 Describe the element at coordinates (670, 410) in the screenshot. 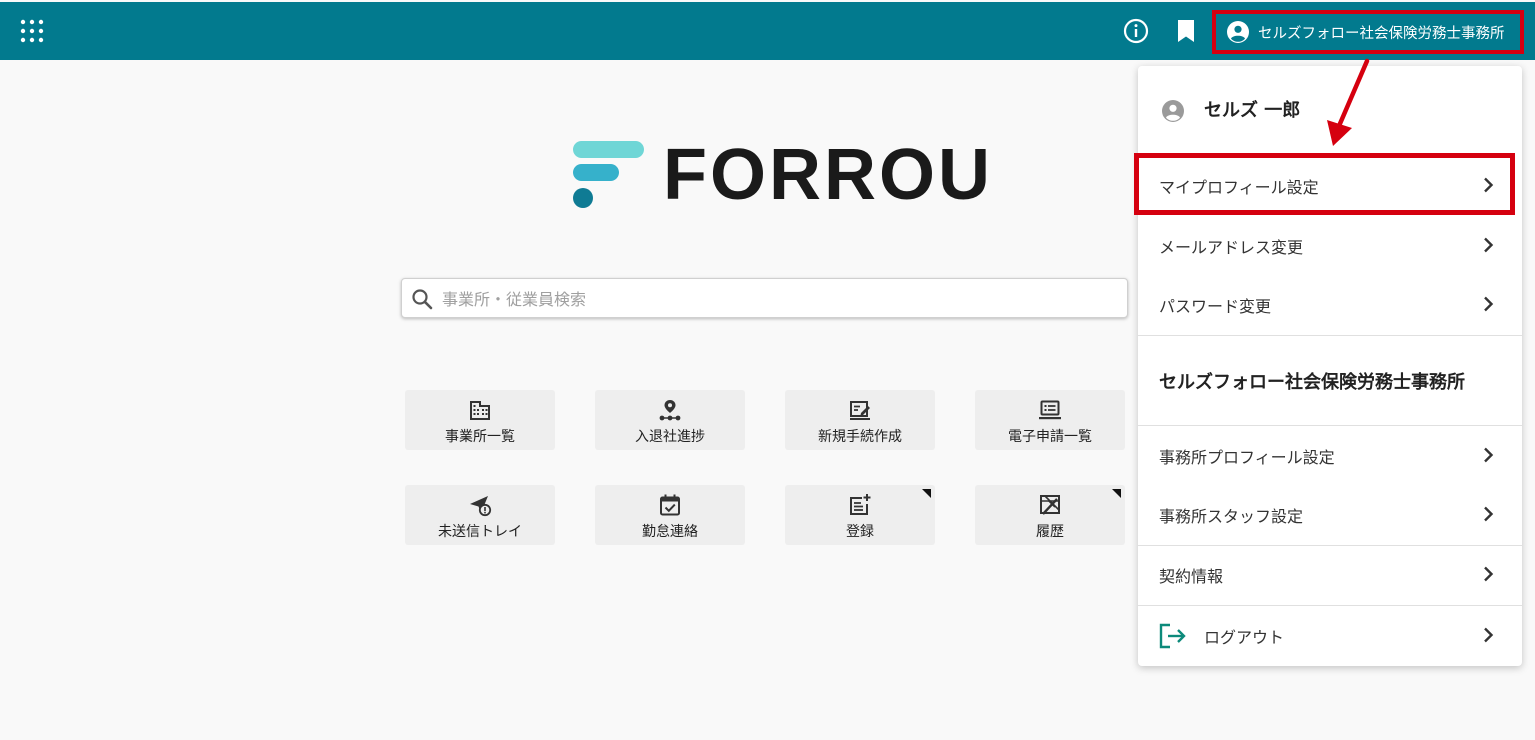

I see `progress-route-icon` at that location.